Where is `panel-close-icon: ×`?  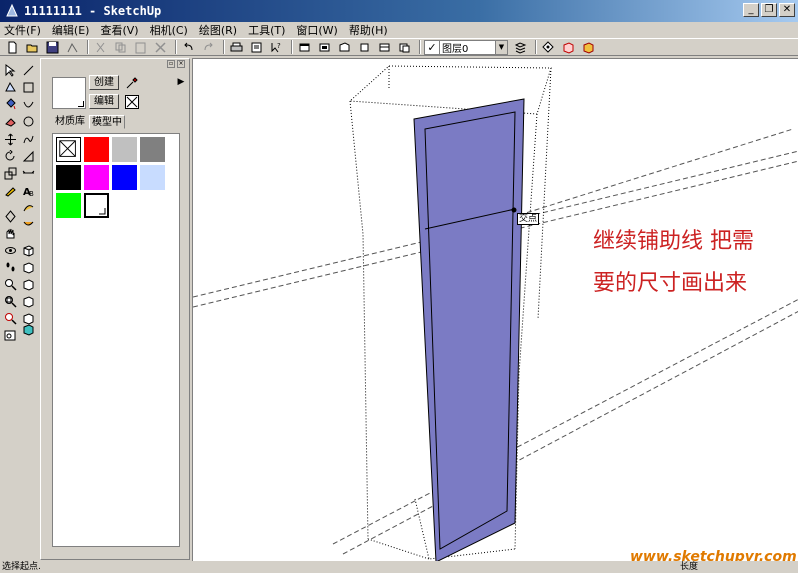
panel-close-icon: × is located at coordinates (181, 64).